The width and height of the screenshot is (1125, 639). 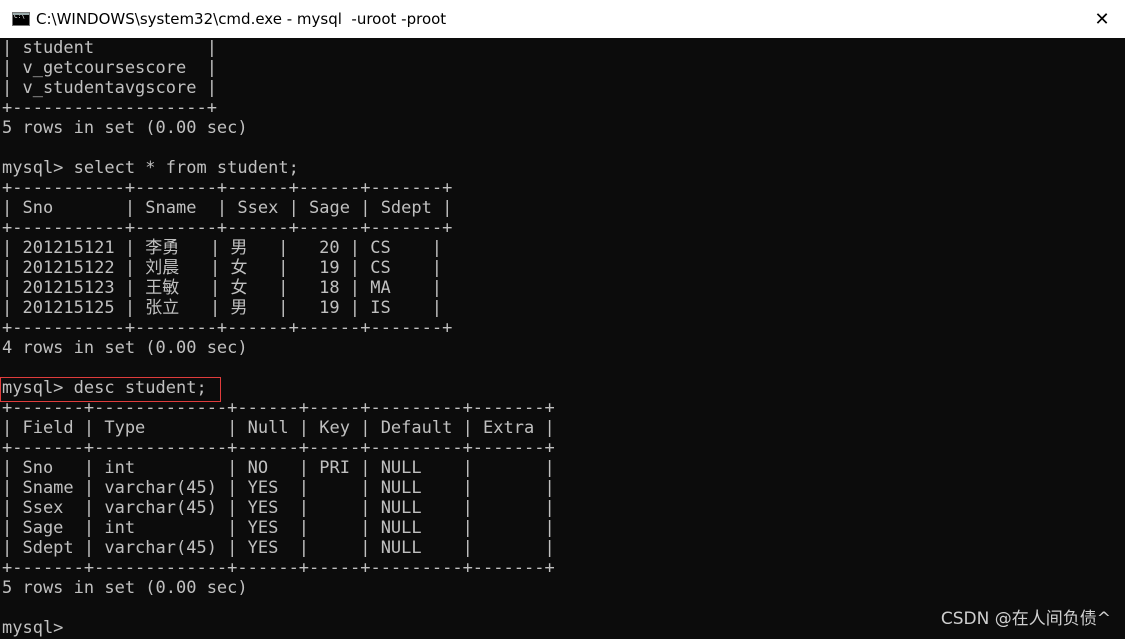 What do you see at coordinates (109, 108) in the screenshot?
I see `console-line: +-------------------+` at bounding box center [109, 108].